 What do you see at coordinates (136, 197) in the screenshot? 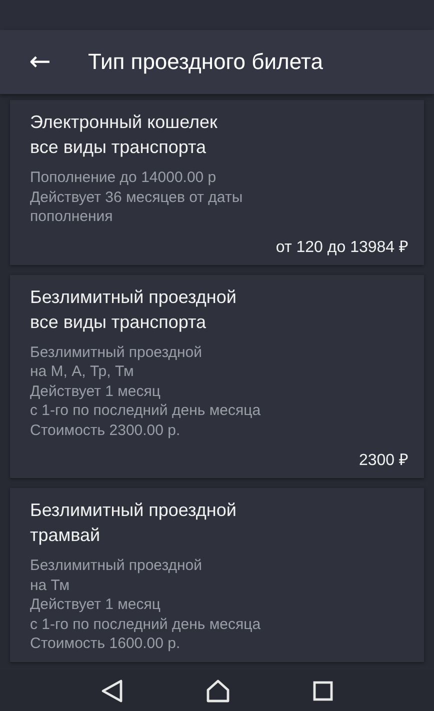
I see `ticket-description: Пополнение до 14000.00 р Действует 36 месяцев от даты пополнения` at bounding box center [136, 197].